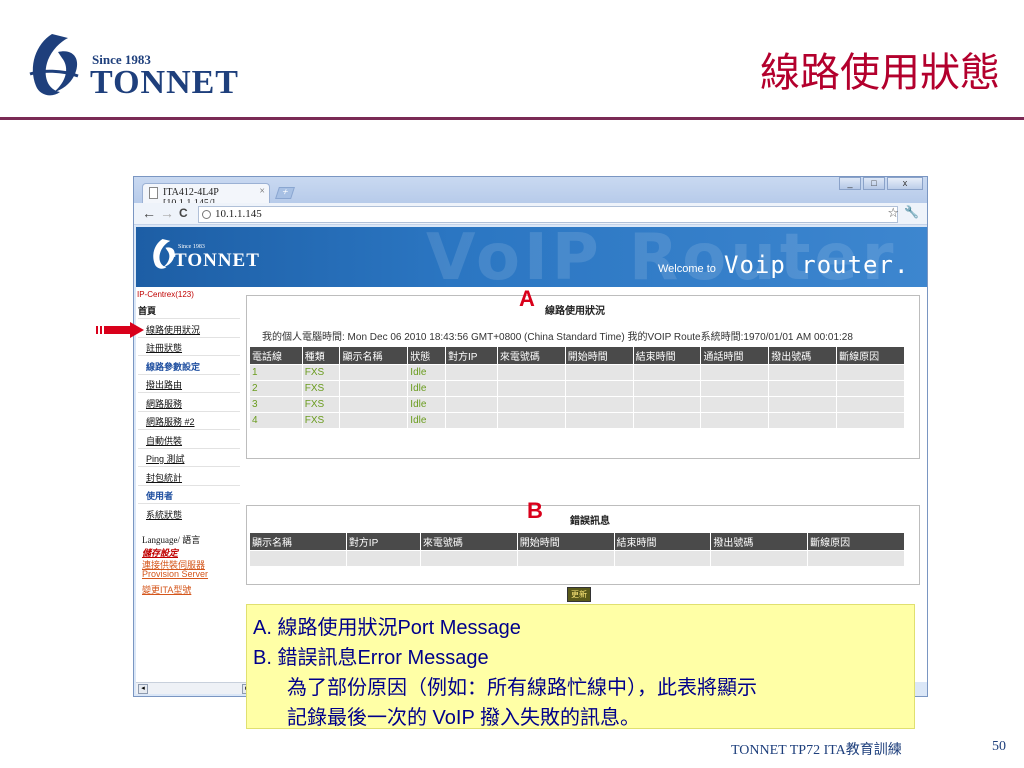 Image resolution: width=1024 pixels, height=768 pixels. I want to click on red-arrow-icon, so click(120, 330).